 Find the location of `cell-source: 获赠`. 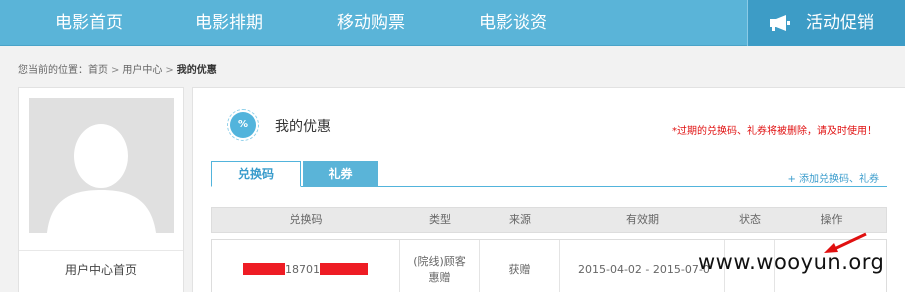

cell-source: 获赠 is located at coordinates (520, 266).